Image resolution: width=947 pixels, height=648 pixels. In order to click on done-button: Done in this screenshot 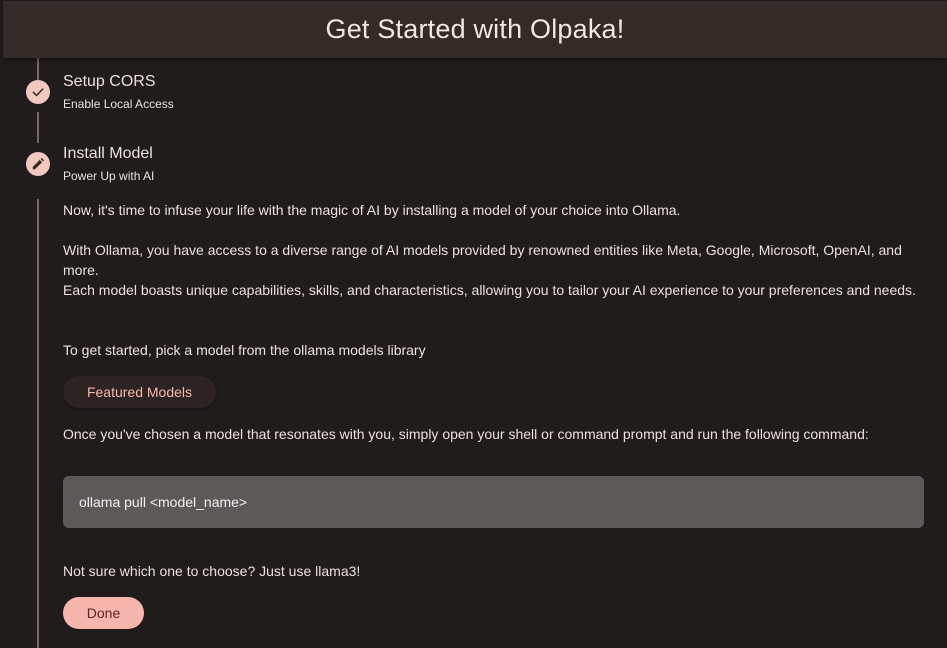, I will do `click(103, 613)`.